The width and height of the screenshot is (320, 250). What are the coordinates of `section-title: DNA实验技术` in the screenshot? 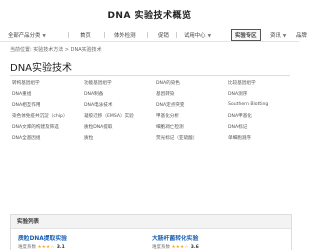 It's located at (41, 68).